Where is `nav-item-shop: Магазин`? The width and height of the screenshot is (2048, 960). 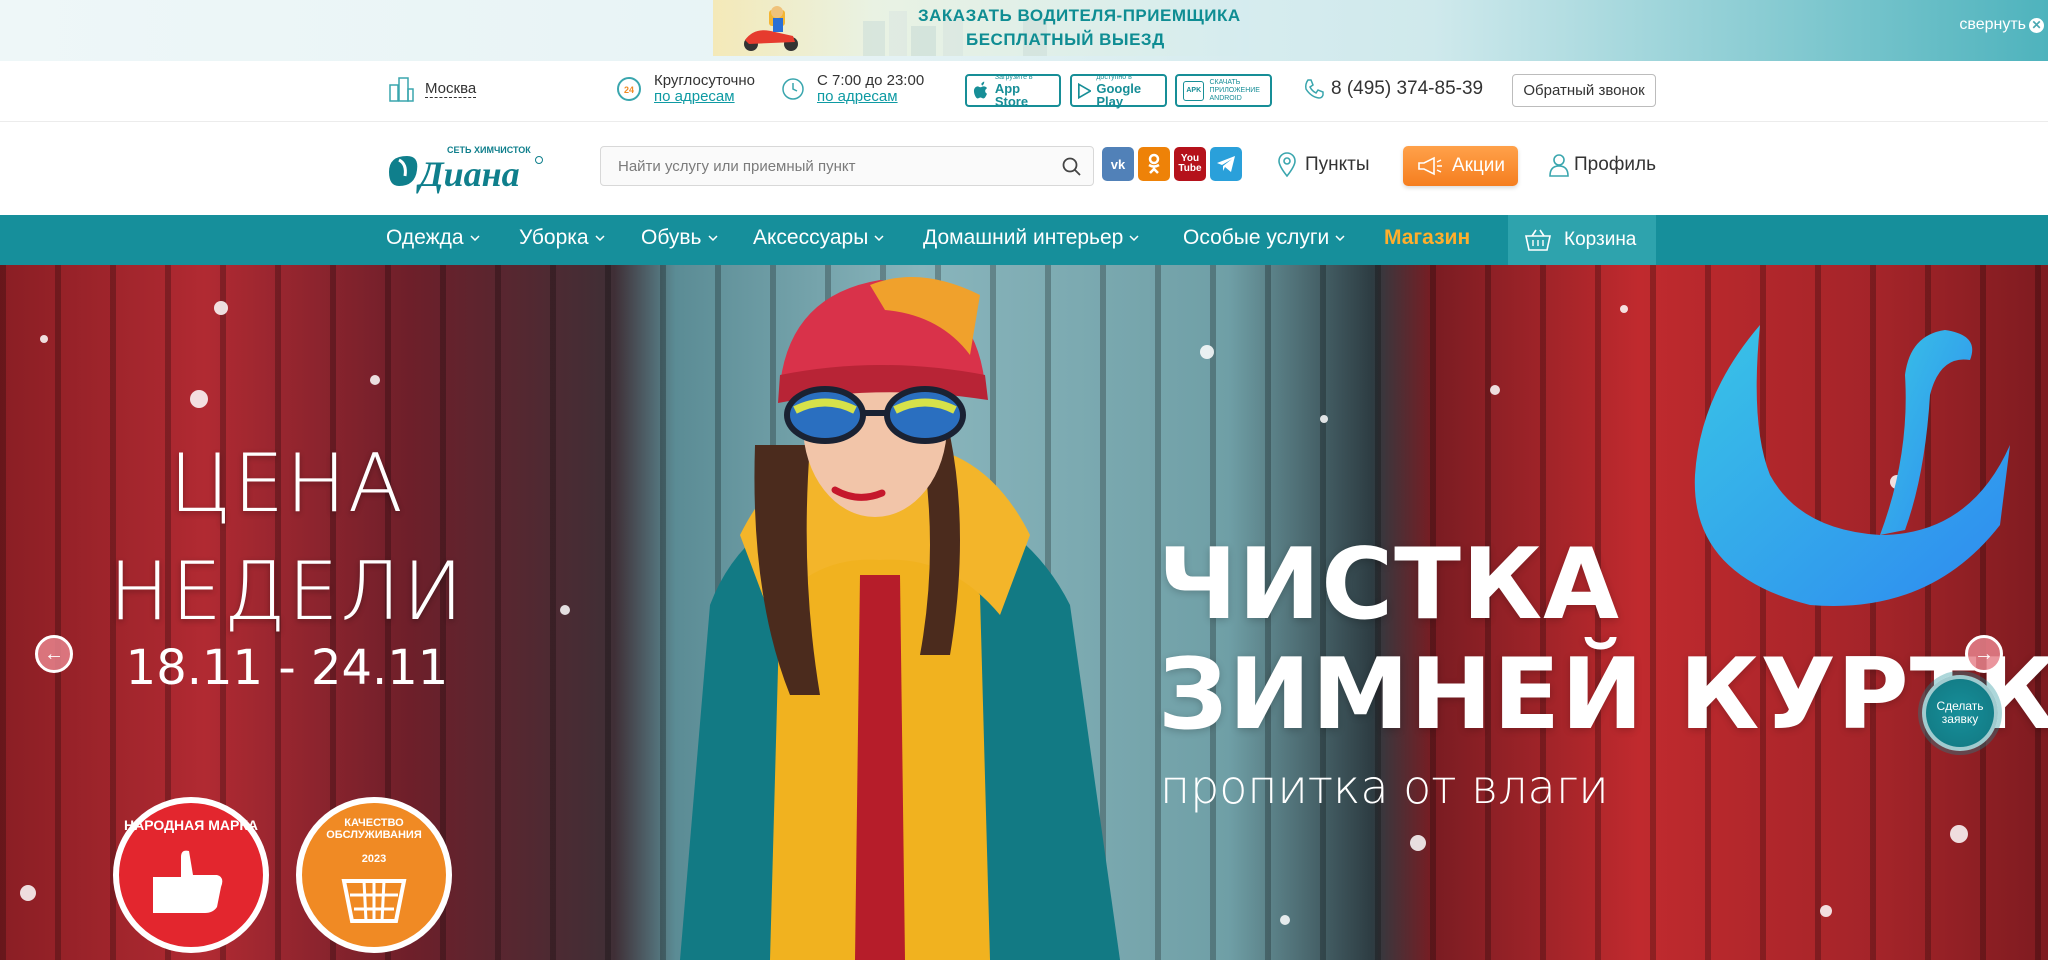 nav-item-shop: Магазин is located at coordinates (1427, 238).